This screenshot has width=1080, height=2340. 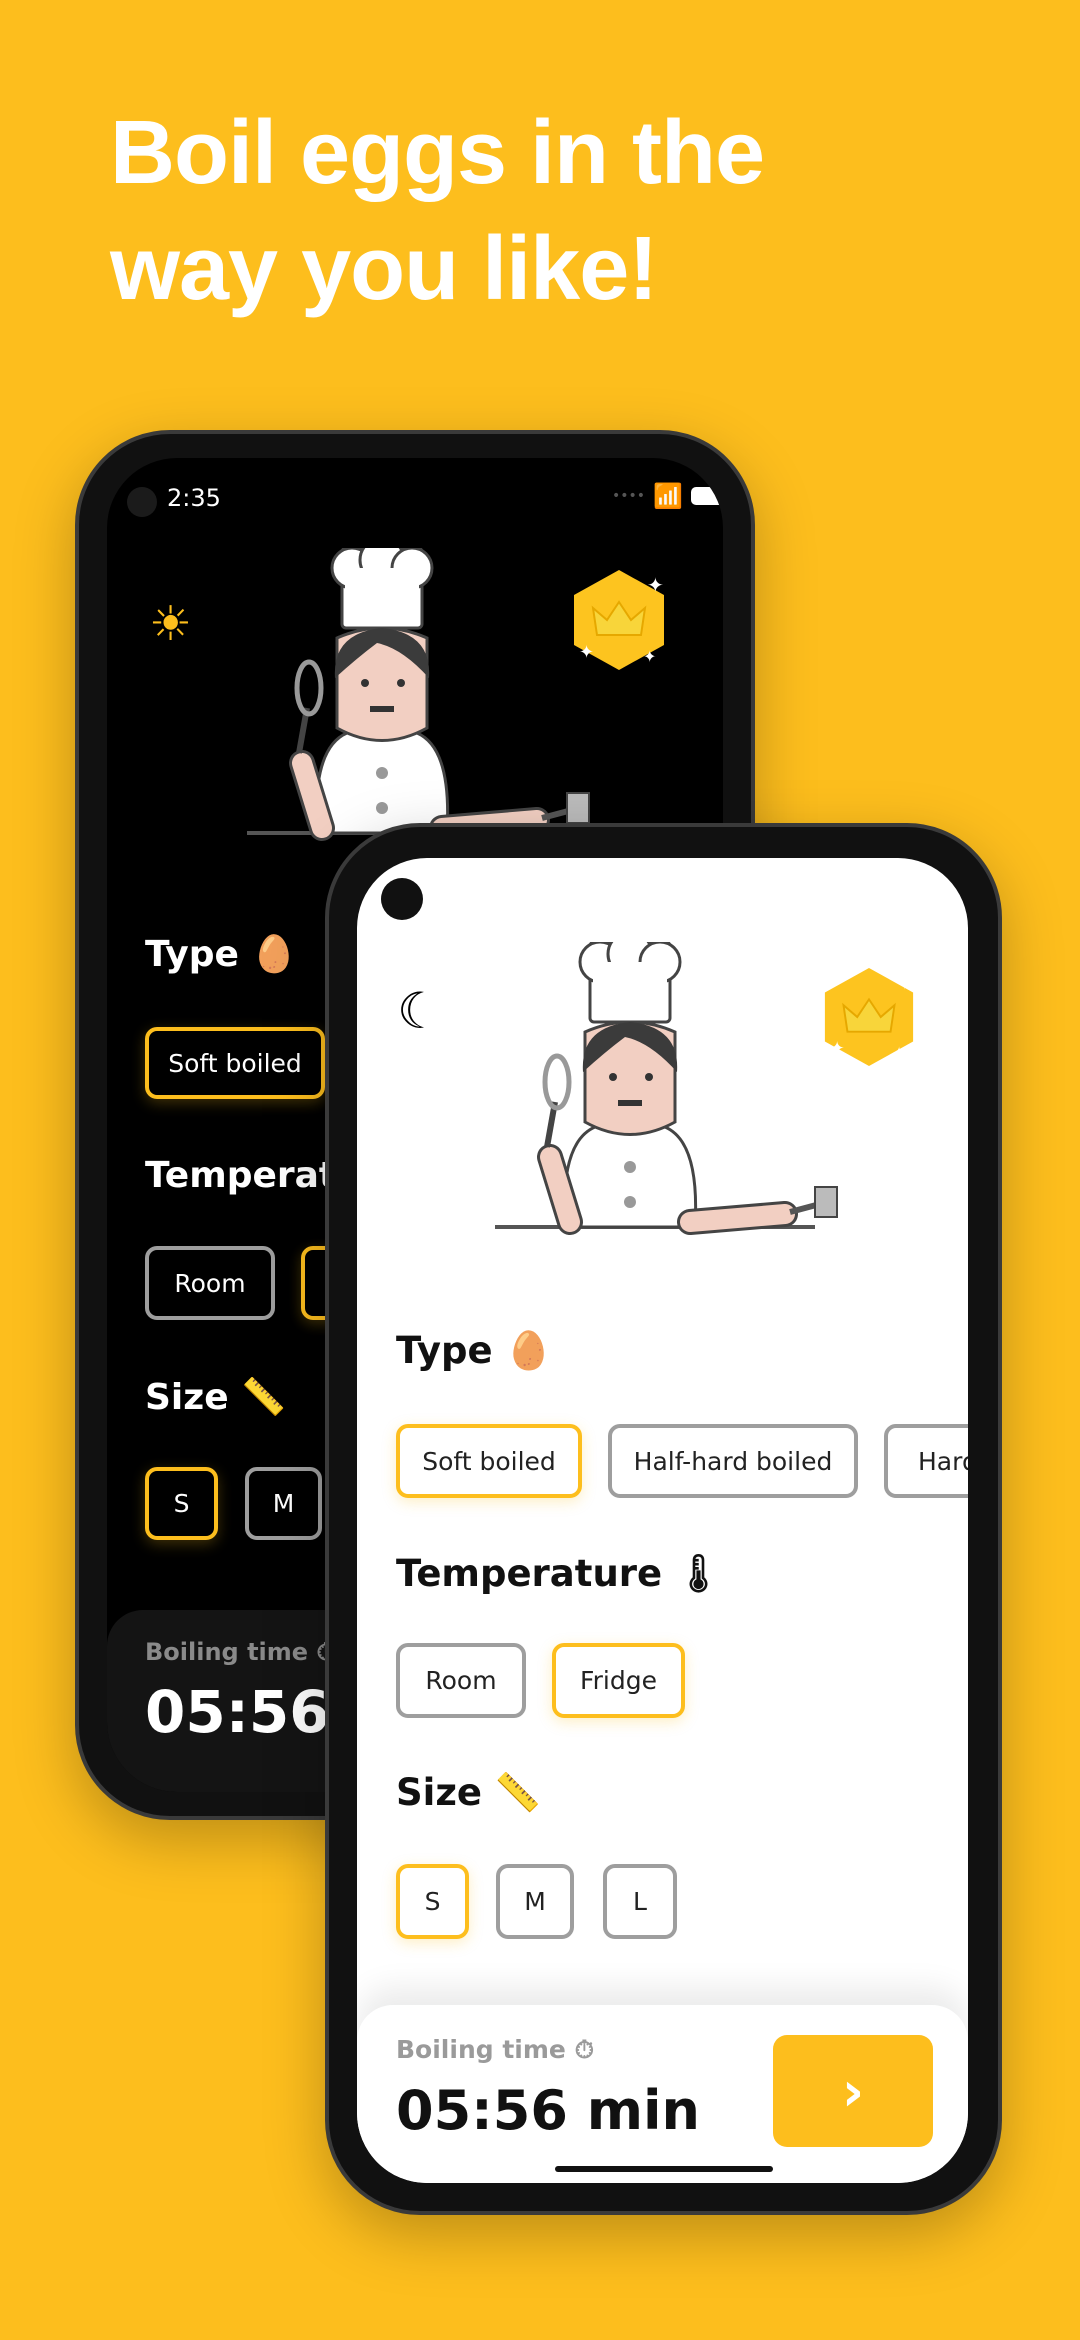 What do you see at coordinates (699, 1573) in the screenshot?
I see `thermometer-icon: 🌡` at bounding box center [699, 1573].